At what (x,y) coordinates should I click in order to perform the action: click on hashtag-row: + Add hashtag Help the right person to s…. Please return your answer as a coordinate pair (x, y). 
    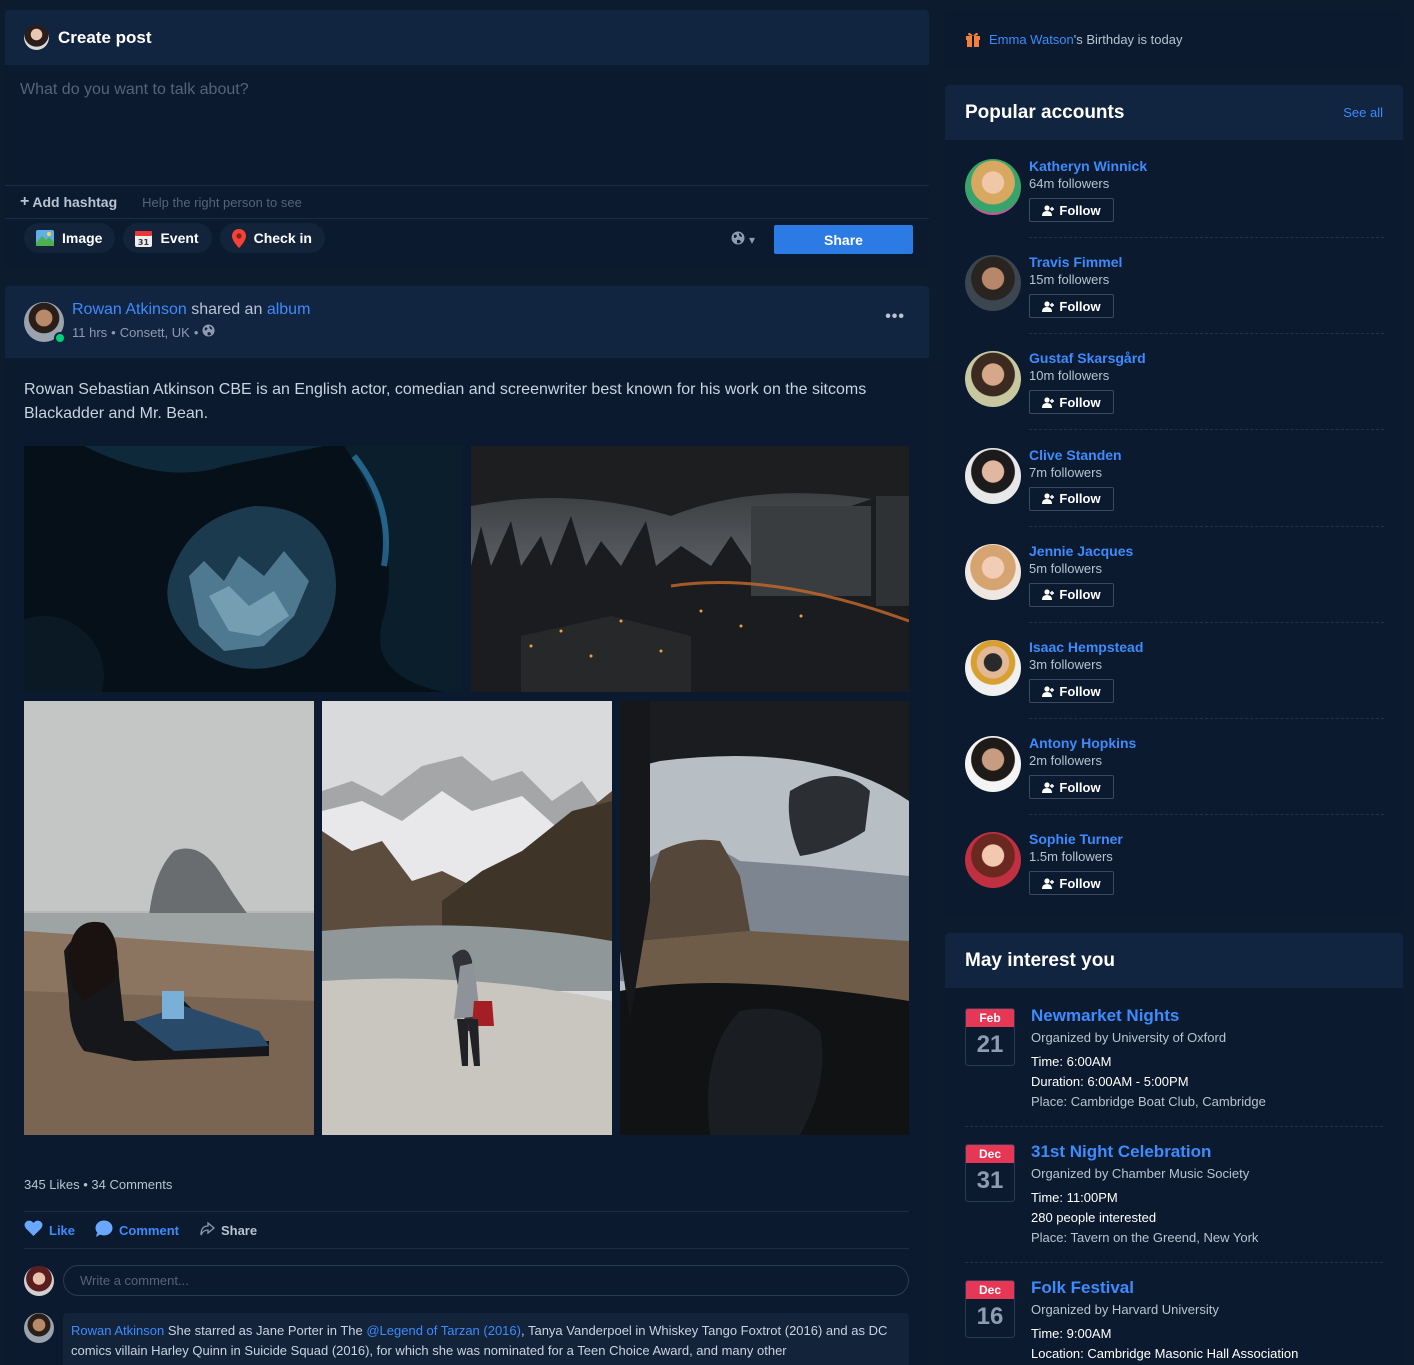
    Looking at the image, I should click on (467, 202).